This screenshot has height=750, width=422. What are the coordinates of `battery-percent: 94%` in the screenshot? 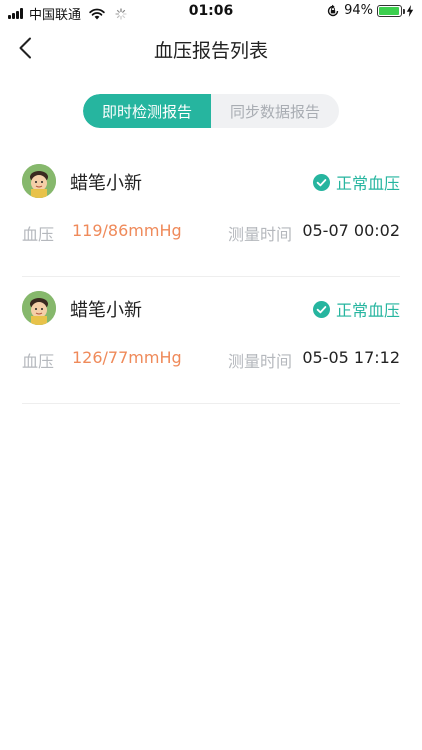 It's located at (358, 10).